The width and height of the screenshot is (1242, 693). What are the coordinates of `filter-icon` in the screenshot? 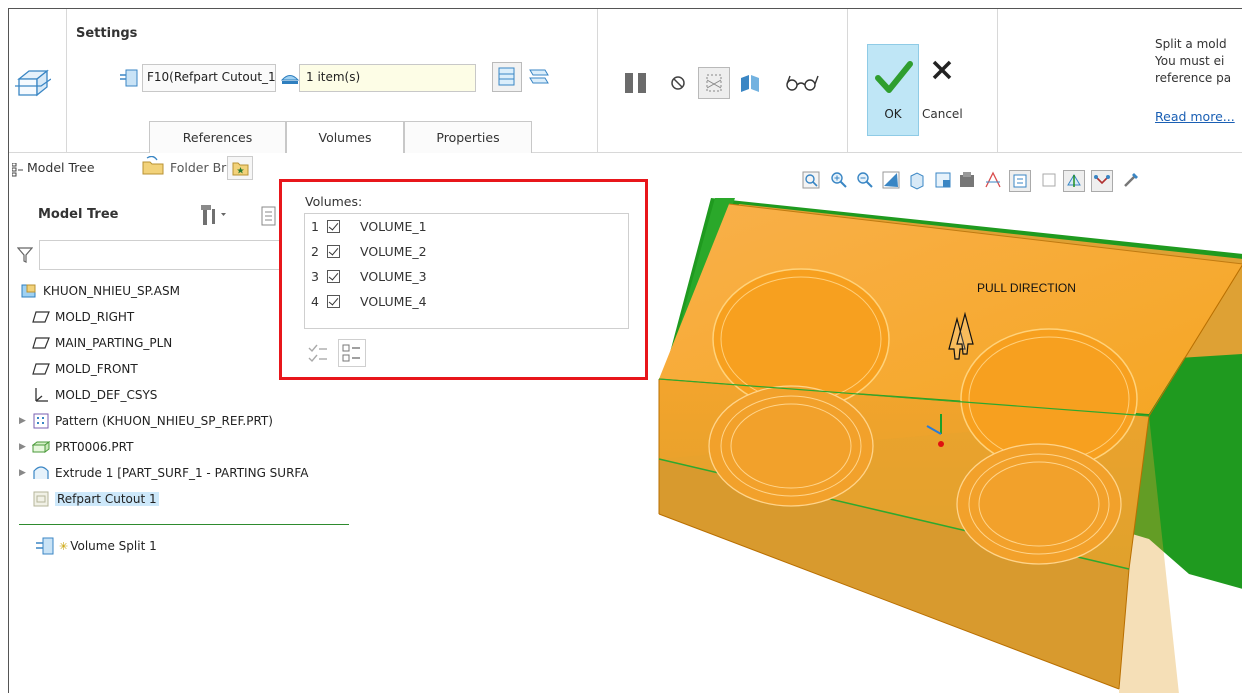 It's located at (25, 256).